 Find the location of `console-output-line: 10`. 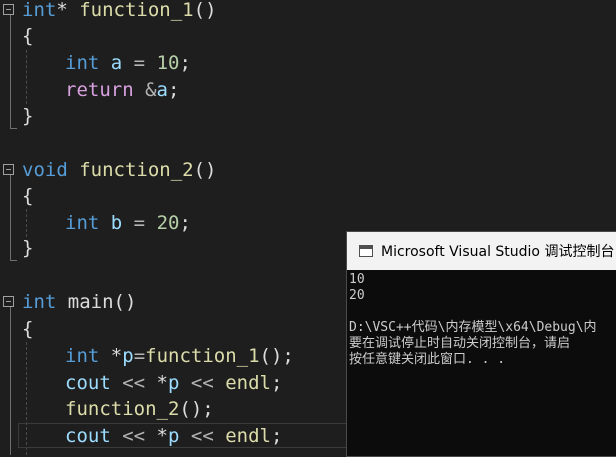

console-output-line: 10 is located at coordinates (357, 279).